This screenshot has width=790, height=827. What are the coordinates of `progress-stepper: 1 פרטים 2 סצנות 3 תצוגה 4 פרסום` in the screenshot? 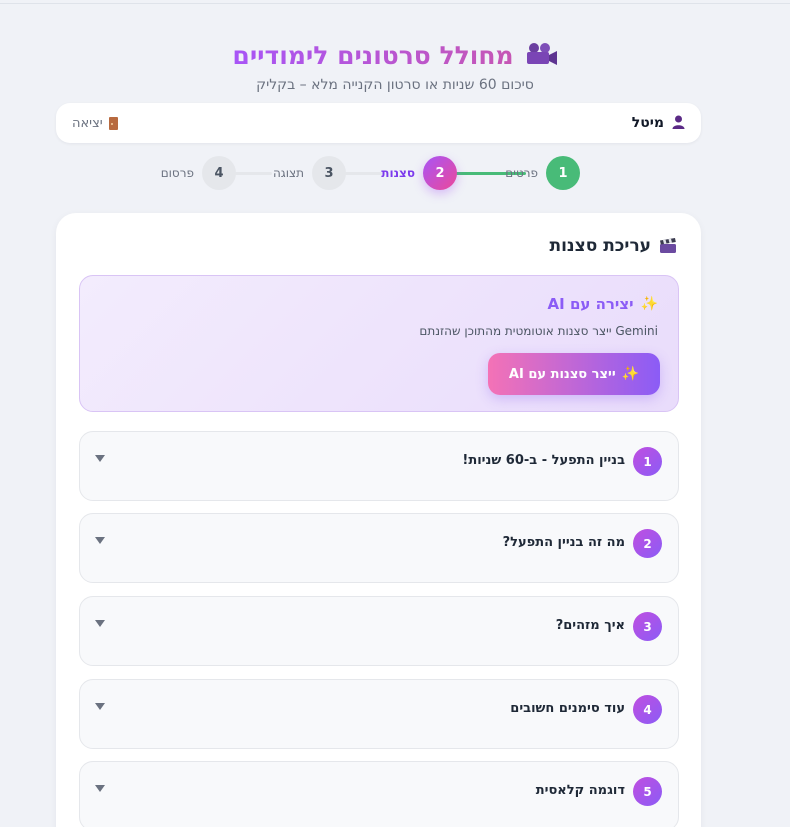 It's located at (370, 173).